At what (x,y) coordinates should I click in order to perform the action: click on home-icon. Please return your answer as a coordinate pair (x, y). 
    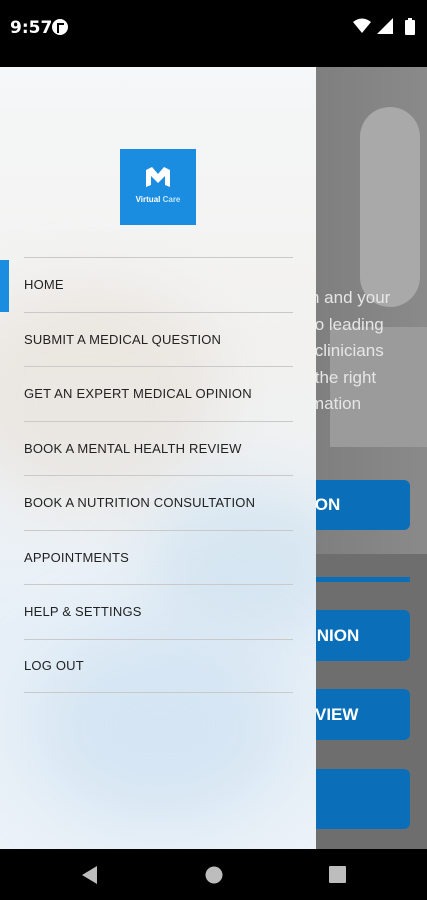
    Looking at the image, I should click on (214, 875).